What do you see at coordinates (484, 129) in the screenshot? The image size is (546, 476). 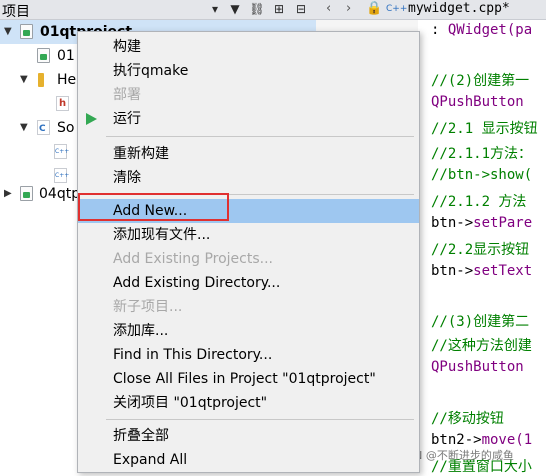 I see `code-line: //2.1 显示按钮` at bounding box center [484, 129].